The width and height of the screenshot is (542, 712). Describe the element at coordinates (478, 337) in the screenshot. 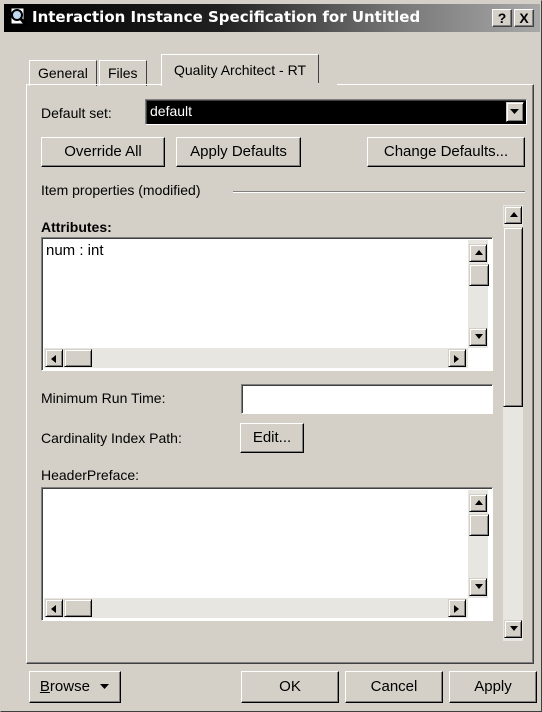

I see `attributes-scroll-down-button` at that location.